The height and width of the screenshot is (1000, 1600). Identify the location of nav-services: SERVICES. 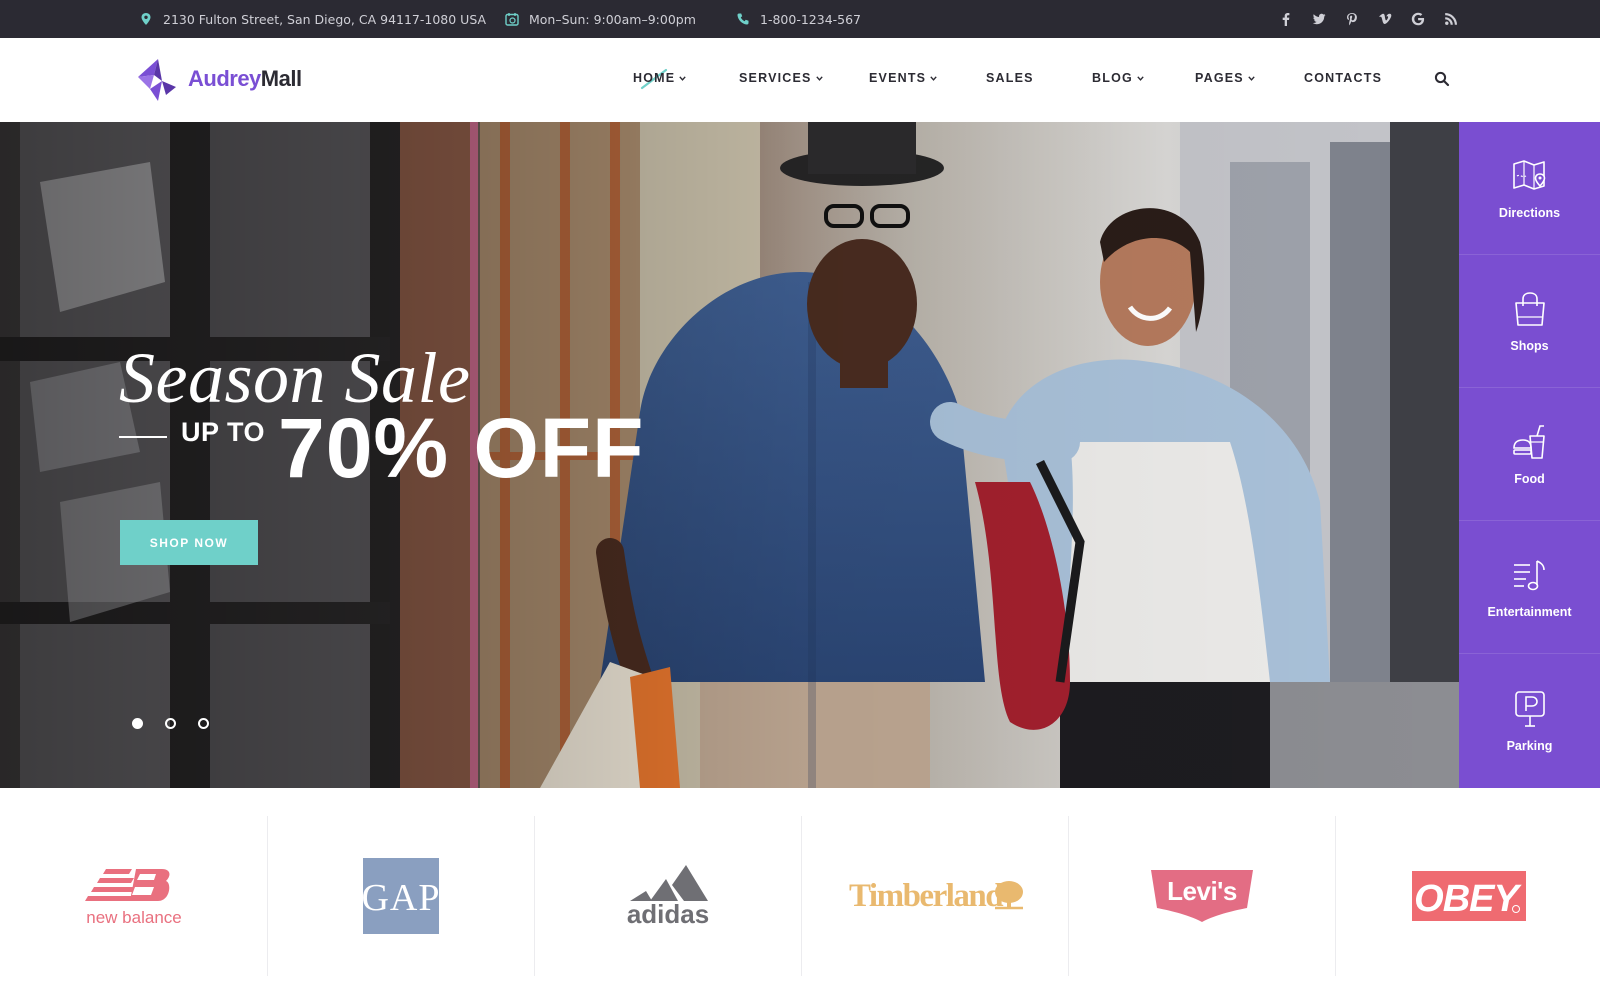
(781, 78).